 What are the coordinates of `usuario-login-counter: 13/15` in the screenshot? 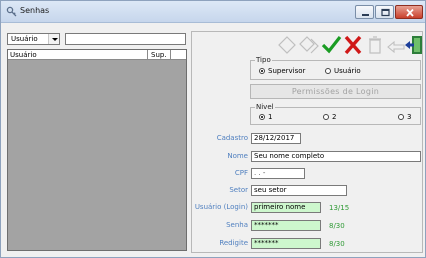 It's located at (339, 208).